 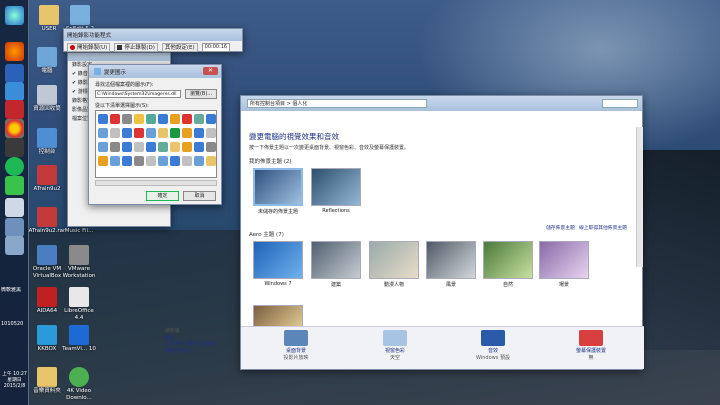 What do you see at coordinates (296, 345) in the screenshot?
I see `desktop-background-option: 桌面背景 投影片放映` at bounding box center [296, 345].